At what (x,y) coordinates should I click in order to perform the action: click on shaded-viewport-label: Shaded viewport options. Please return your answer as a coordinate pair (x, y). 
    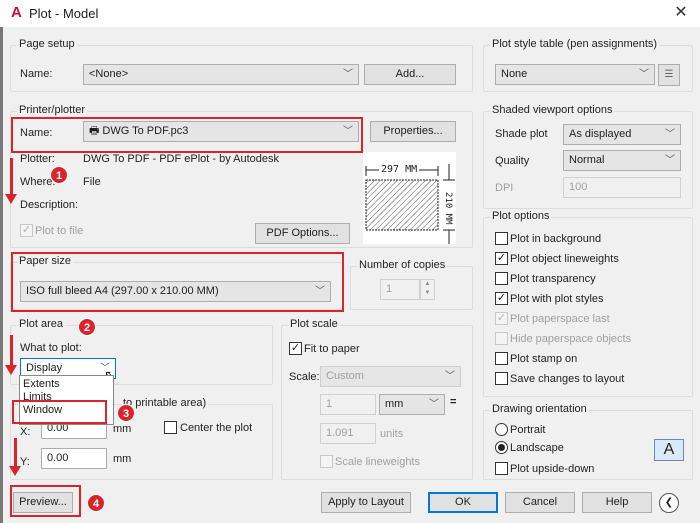
    Looking at the image, I should click on (552, 110).